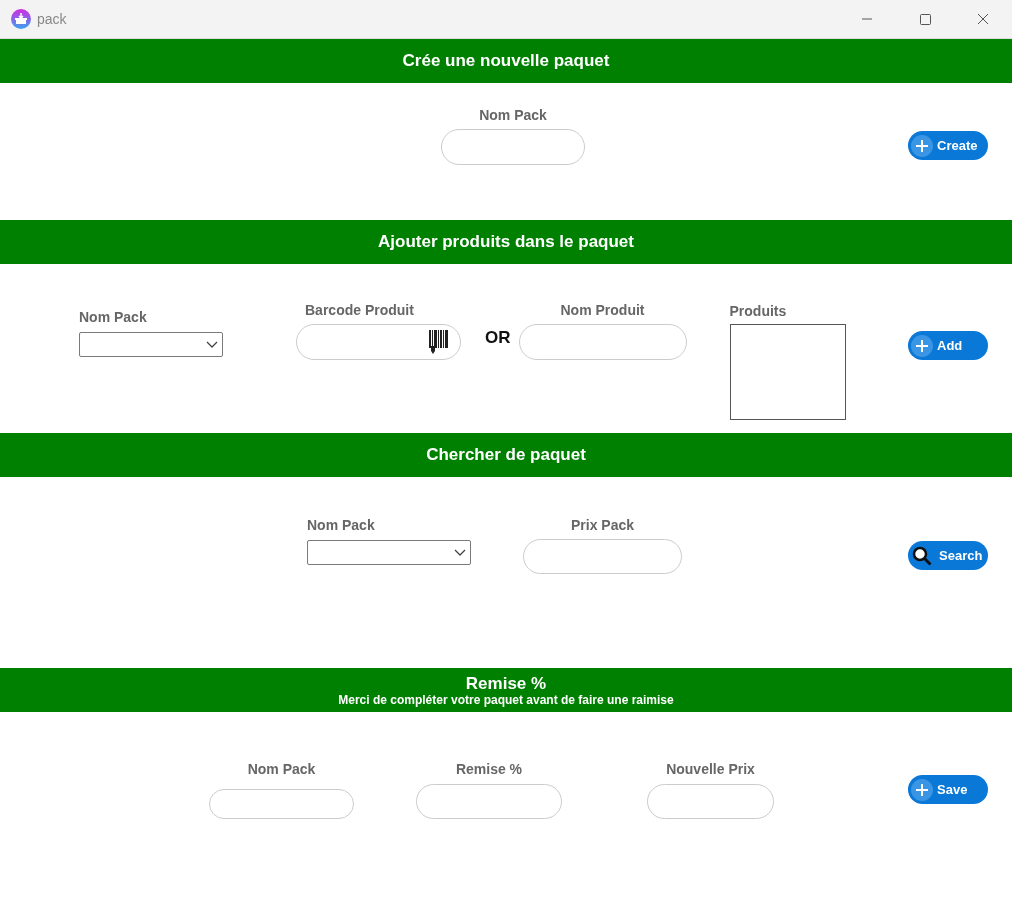  What do you see at coordinates (948, 555) in the screenshot?
I see `search-button: Search` at bounding box center [948, 555].